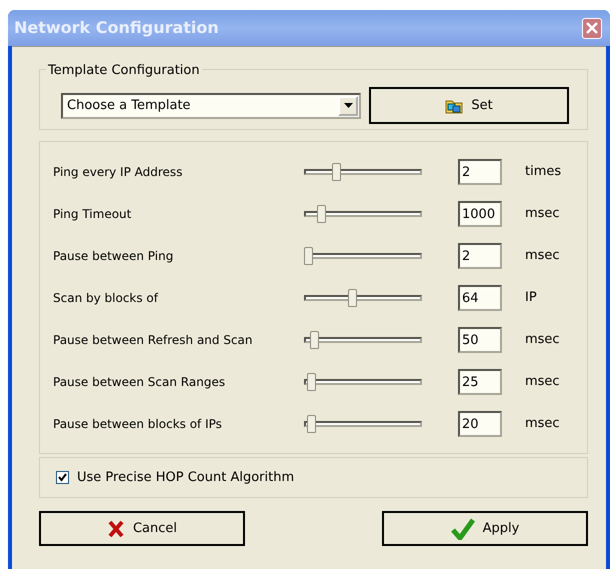 The width and height of the screenshot is (610, 569). What do you see at coordinates (142, 528) in the screenshot?
I see `cancel-button: Cancel` at bounding box center [142, 528].